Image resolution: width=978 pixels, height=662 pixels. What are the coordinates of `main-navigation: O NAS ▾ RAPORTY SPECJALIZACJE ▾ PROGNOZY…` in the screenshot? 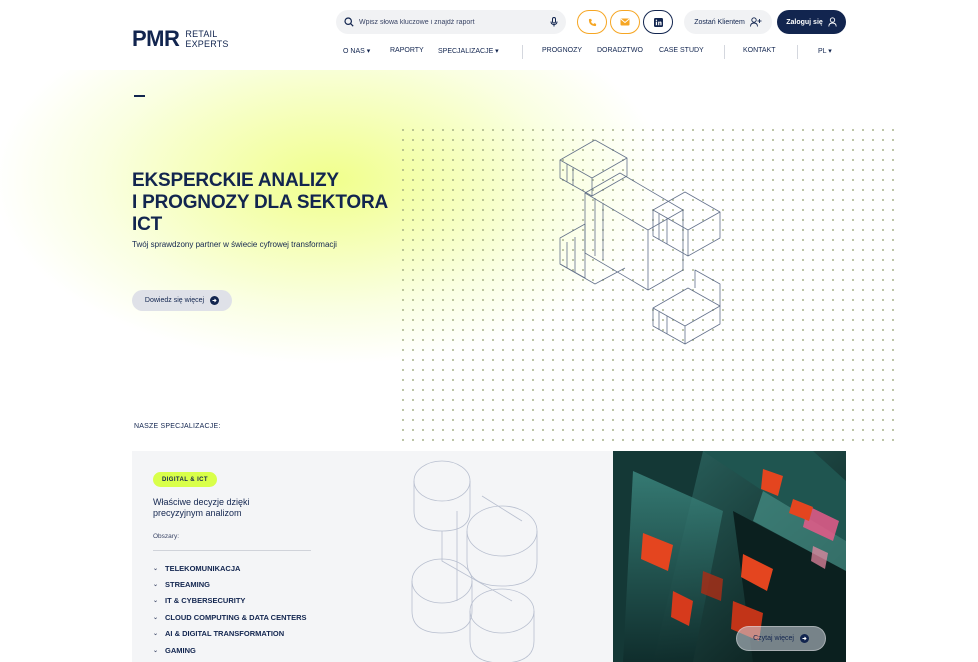 It's located at (489, 52).